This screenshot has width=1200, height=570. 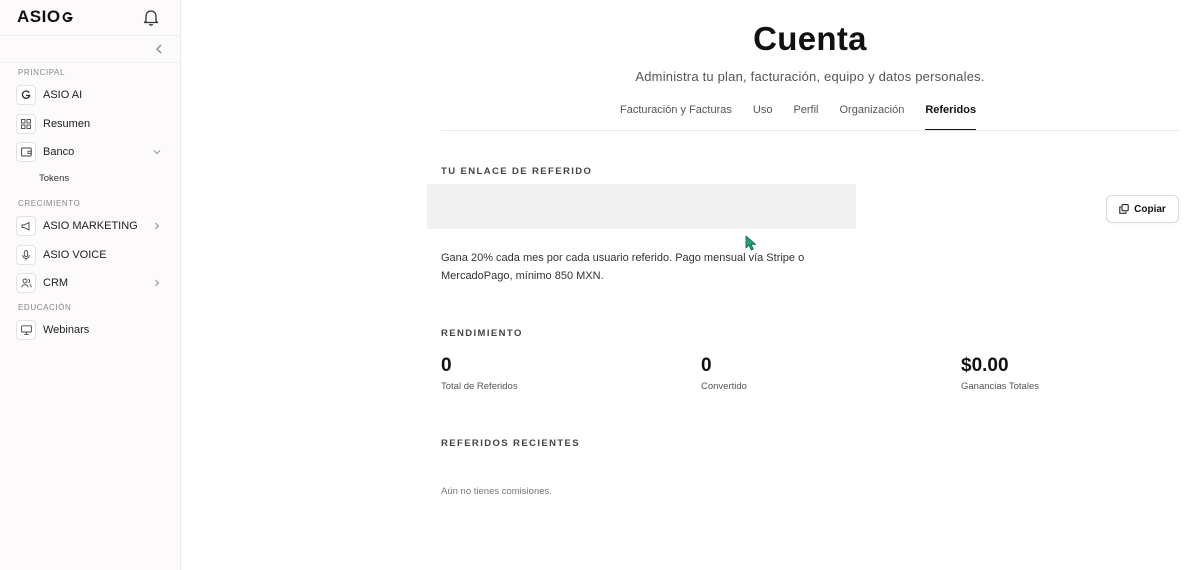 What do you see at coordinates (90, 62) in the screenshot?
I see `divider` at bounding box center [90, 62].